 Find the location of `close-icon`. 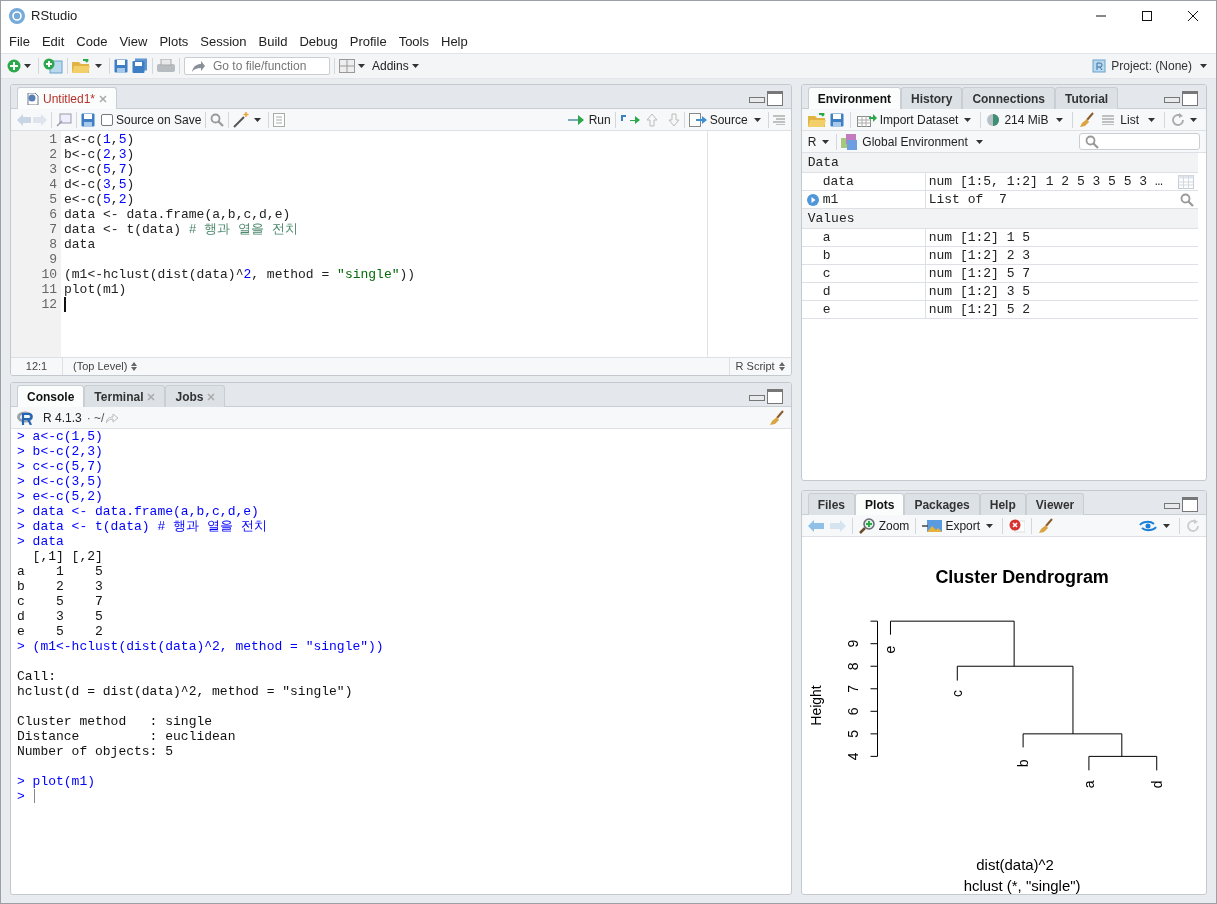

close-icon is located at coordinates (103, 98).